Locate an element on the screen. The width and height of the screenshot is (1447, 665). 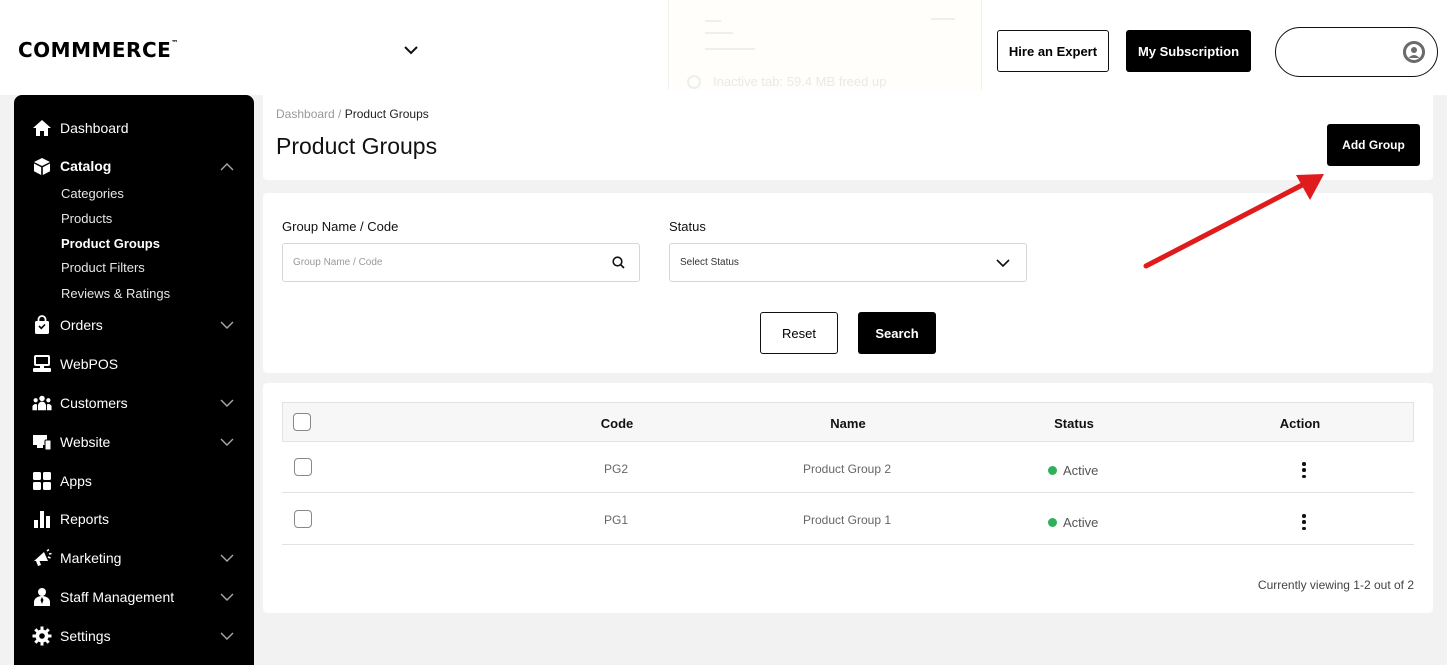
monitor-icon is located at coordinates (42, 442).